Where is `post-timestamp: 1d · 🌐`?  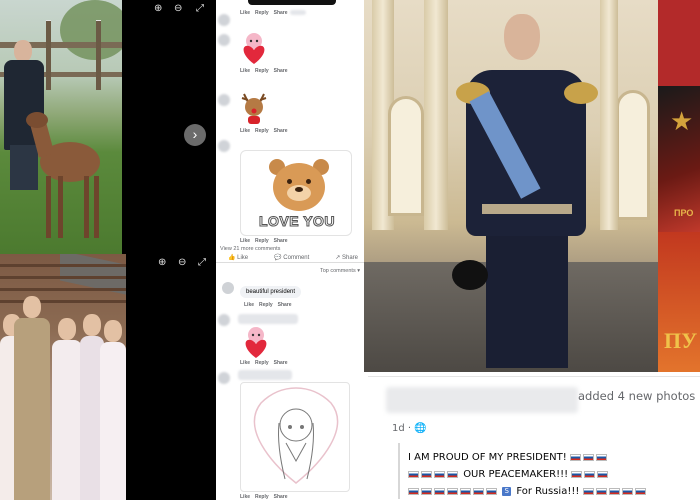
post-timestamp: 1d · 🌐 is located at coordinates (409, 428).